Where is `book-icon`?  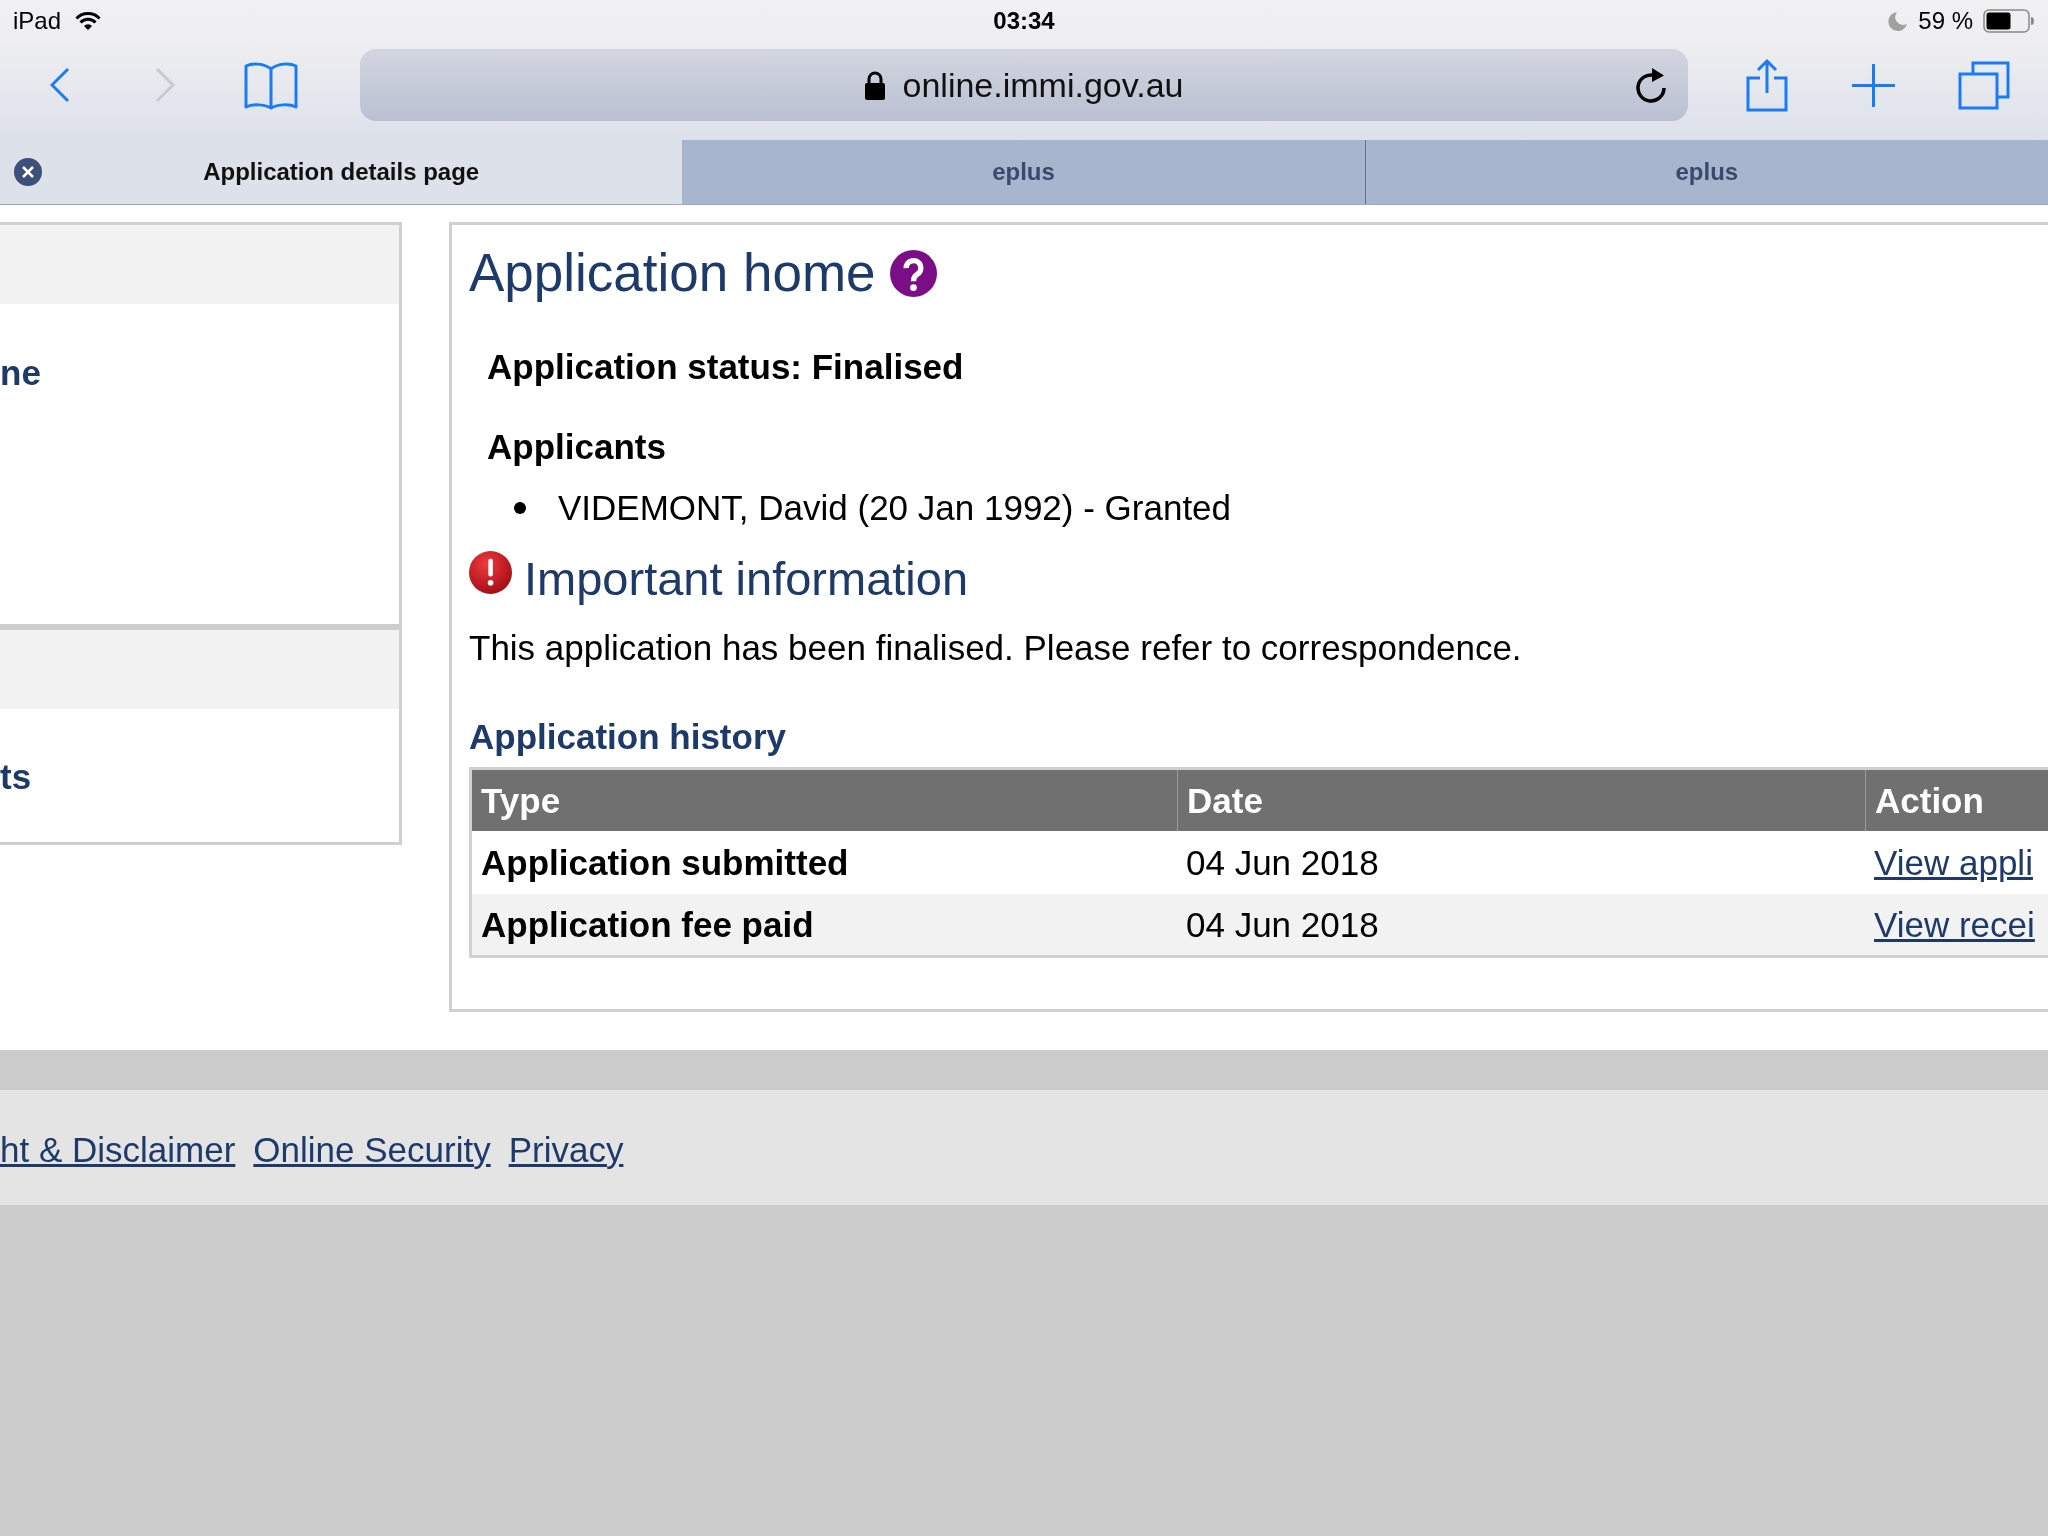
book-icon is located at coordinates (271, 85).